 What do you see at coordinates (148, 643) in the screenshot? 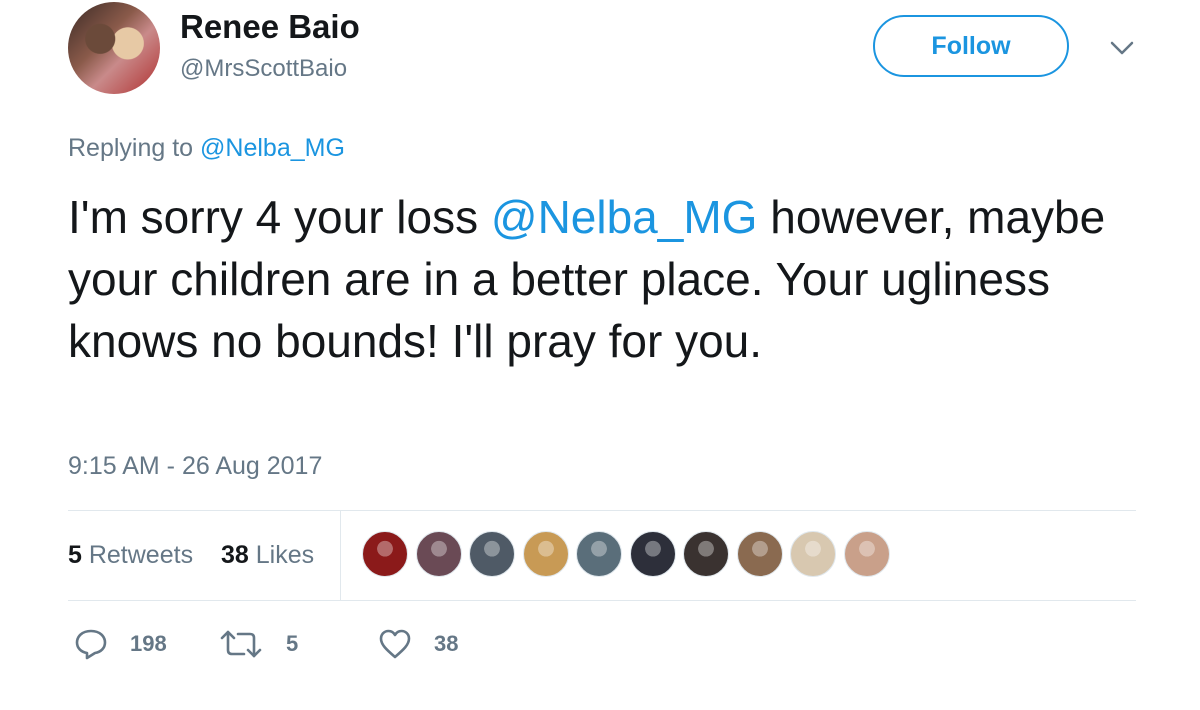
I see `reply-count: 198` at bounding box center [148, 643].